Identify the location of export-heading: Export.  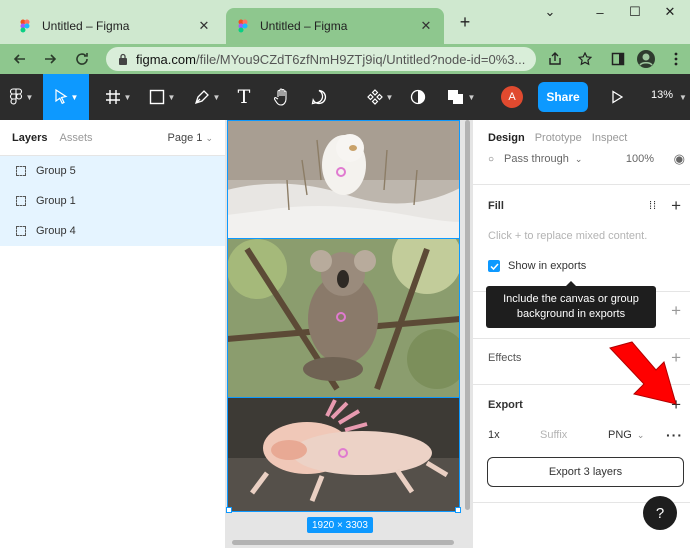
(505, 405).